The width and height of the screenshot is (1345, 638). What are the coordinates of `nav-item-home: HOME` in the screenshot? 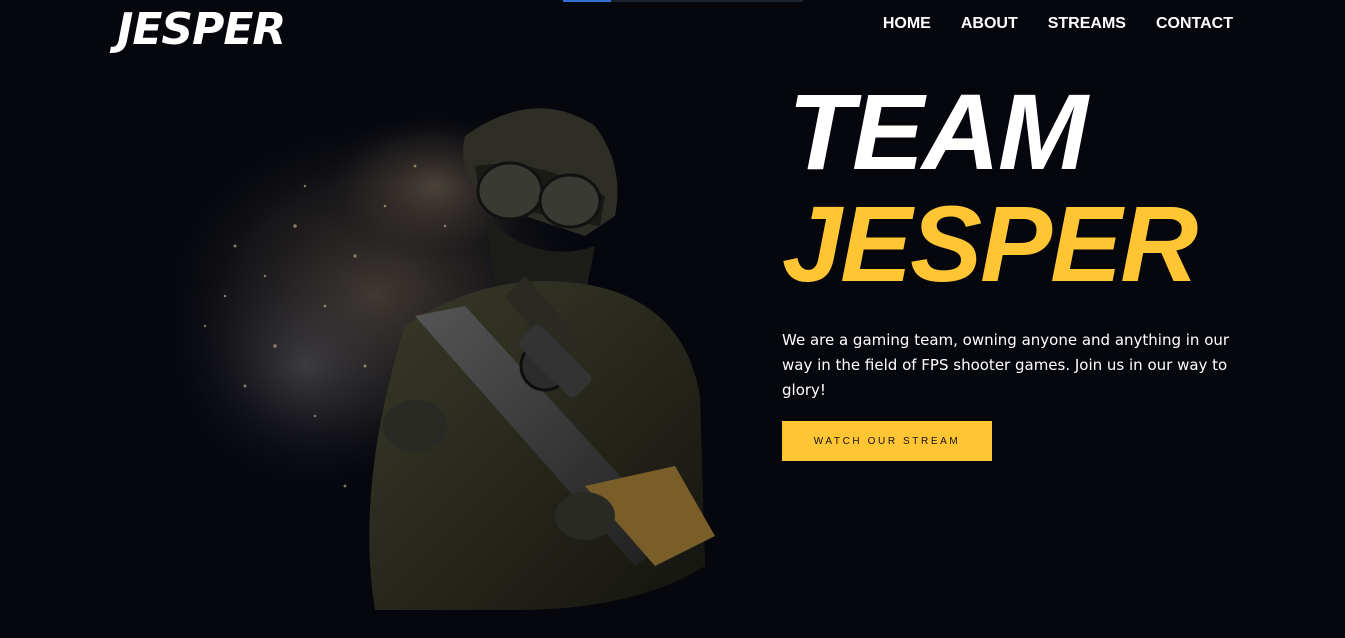 It's located at (907, 24).